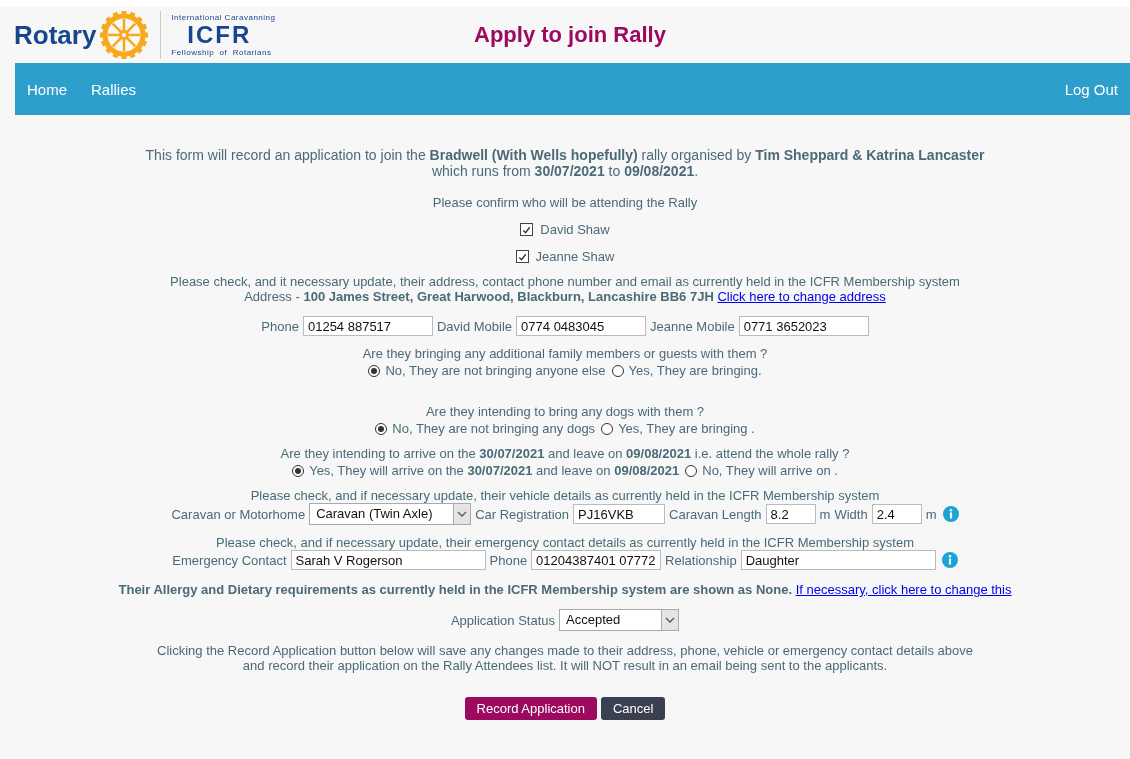 The image size is (1130, 759). Describe the element at coordinates (494, 428) in the screenshot. I see `option-label: No, They are not bringing any dogs` at that location.